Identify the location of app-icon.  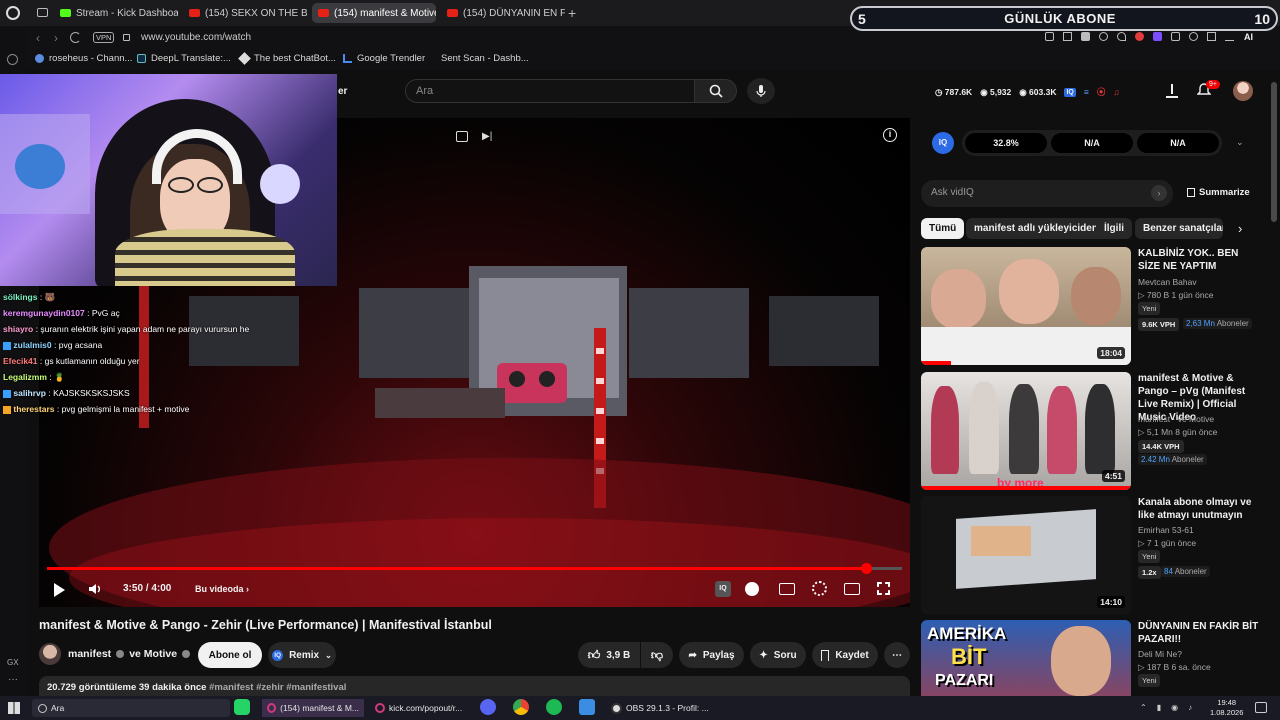
(587, 707).